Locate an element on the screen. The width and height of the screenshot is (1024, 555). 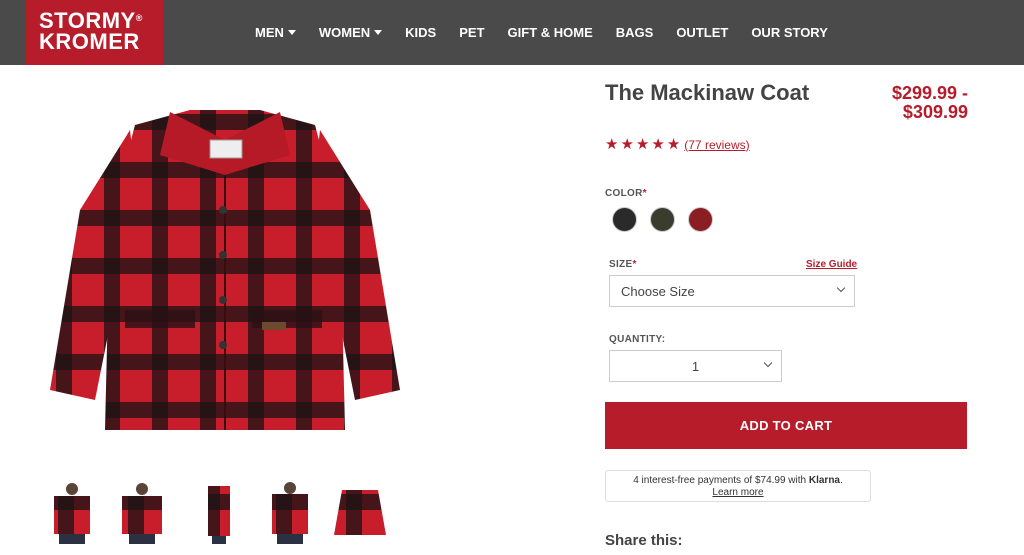
nav-label: BAGS is located at coordinates (634, 32).